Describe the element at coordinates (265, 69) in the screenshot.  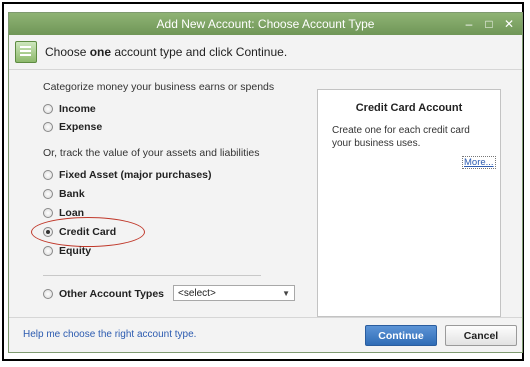
I see `header-divider` at that location.